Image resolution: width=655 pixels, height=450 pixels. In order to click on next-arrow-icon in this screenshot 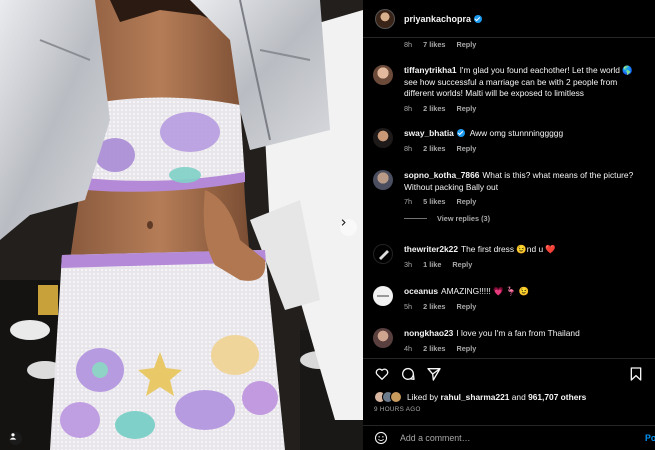, I will do `click(343, 222)`.